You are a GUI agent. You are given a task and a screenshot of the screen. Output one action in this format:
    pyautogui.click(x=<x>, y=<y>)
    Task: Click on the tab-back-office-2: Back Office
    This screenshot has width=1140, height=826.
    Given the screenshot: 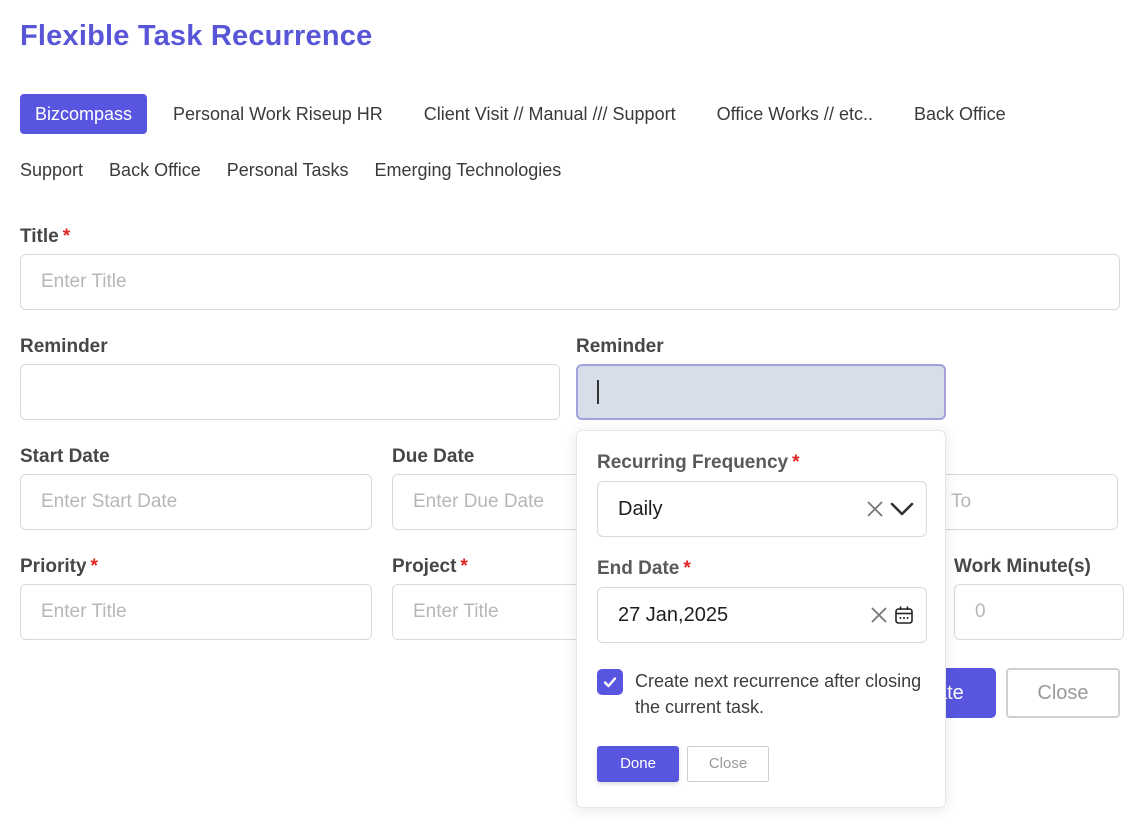 What is the action you would take?
    pyautogui.click(x=162, y=170)
    